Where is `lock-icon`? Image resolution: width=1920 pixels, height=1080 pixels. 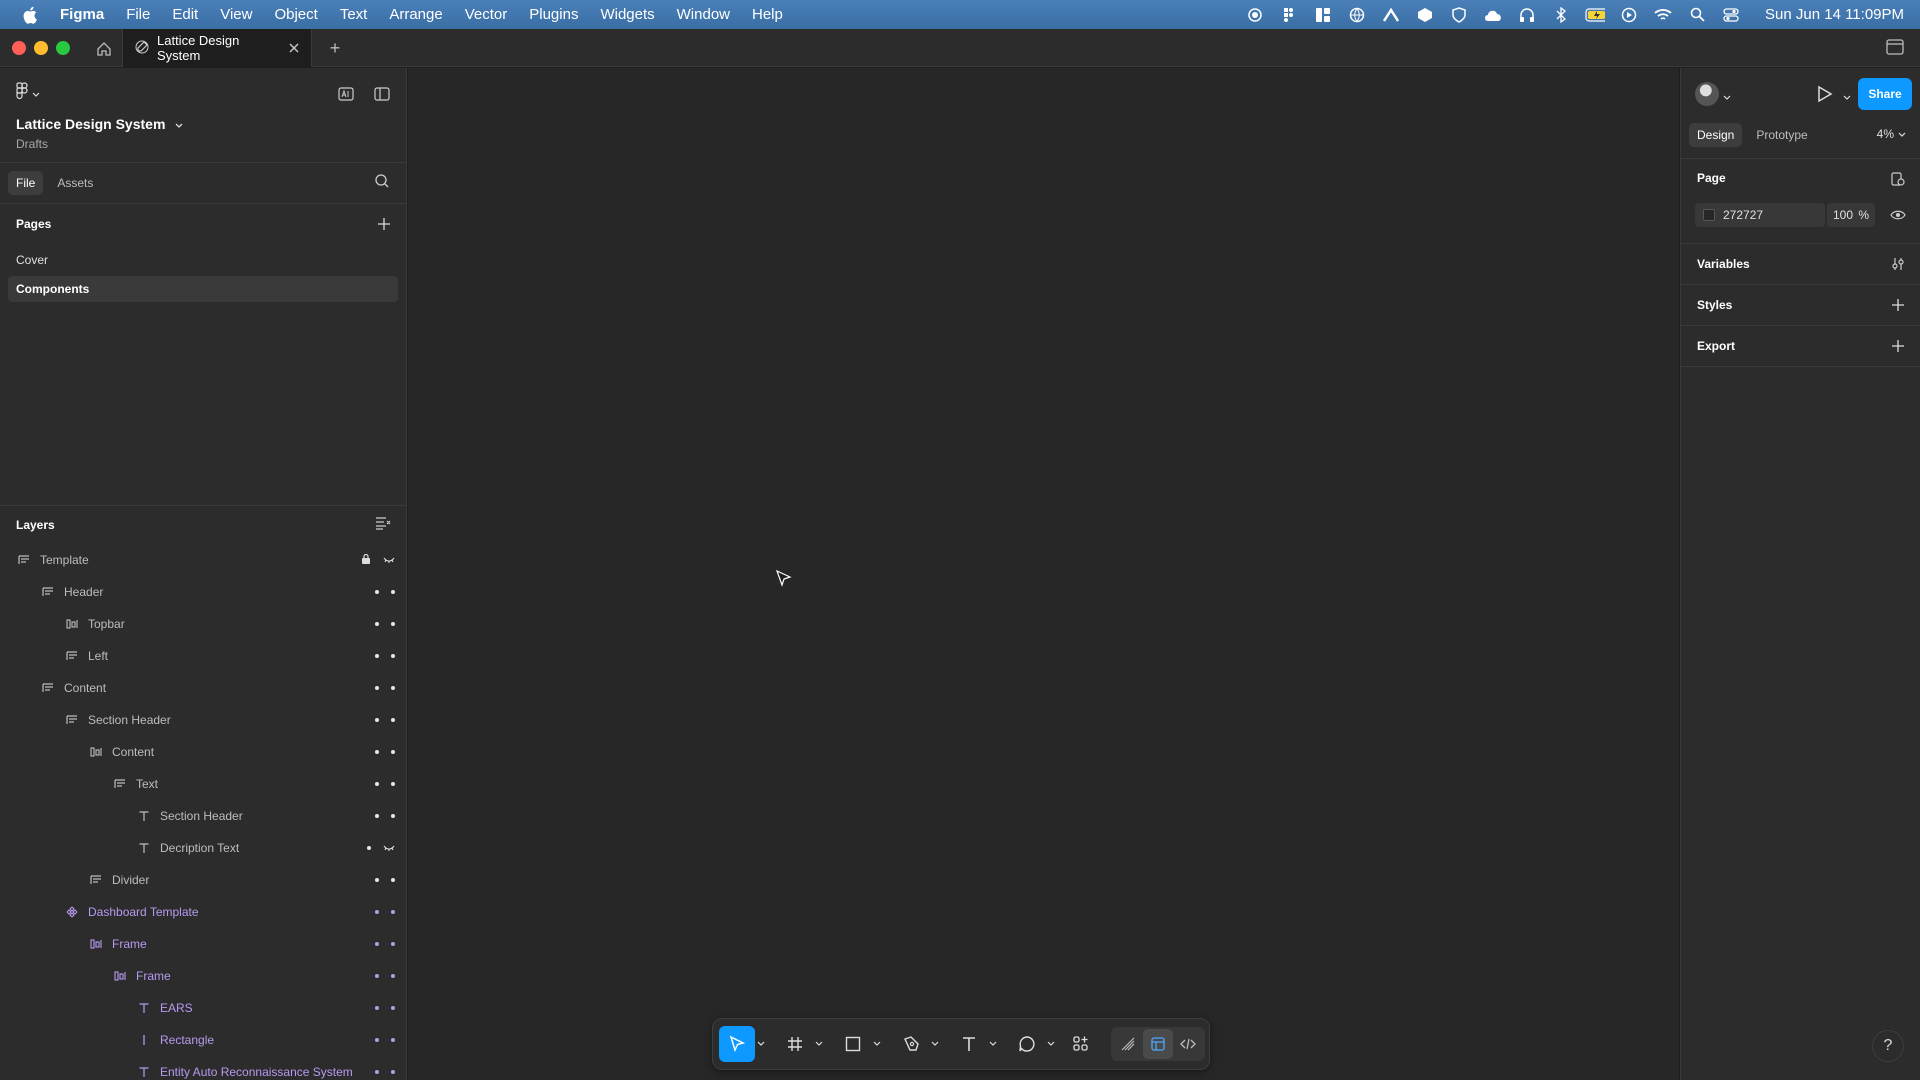 lock-icon is located at coordinates (366, 560).